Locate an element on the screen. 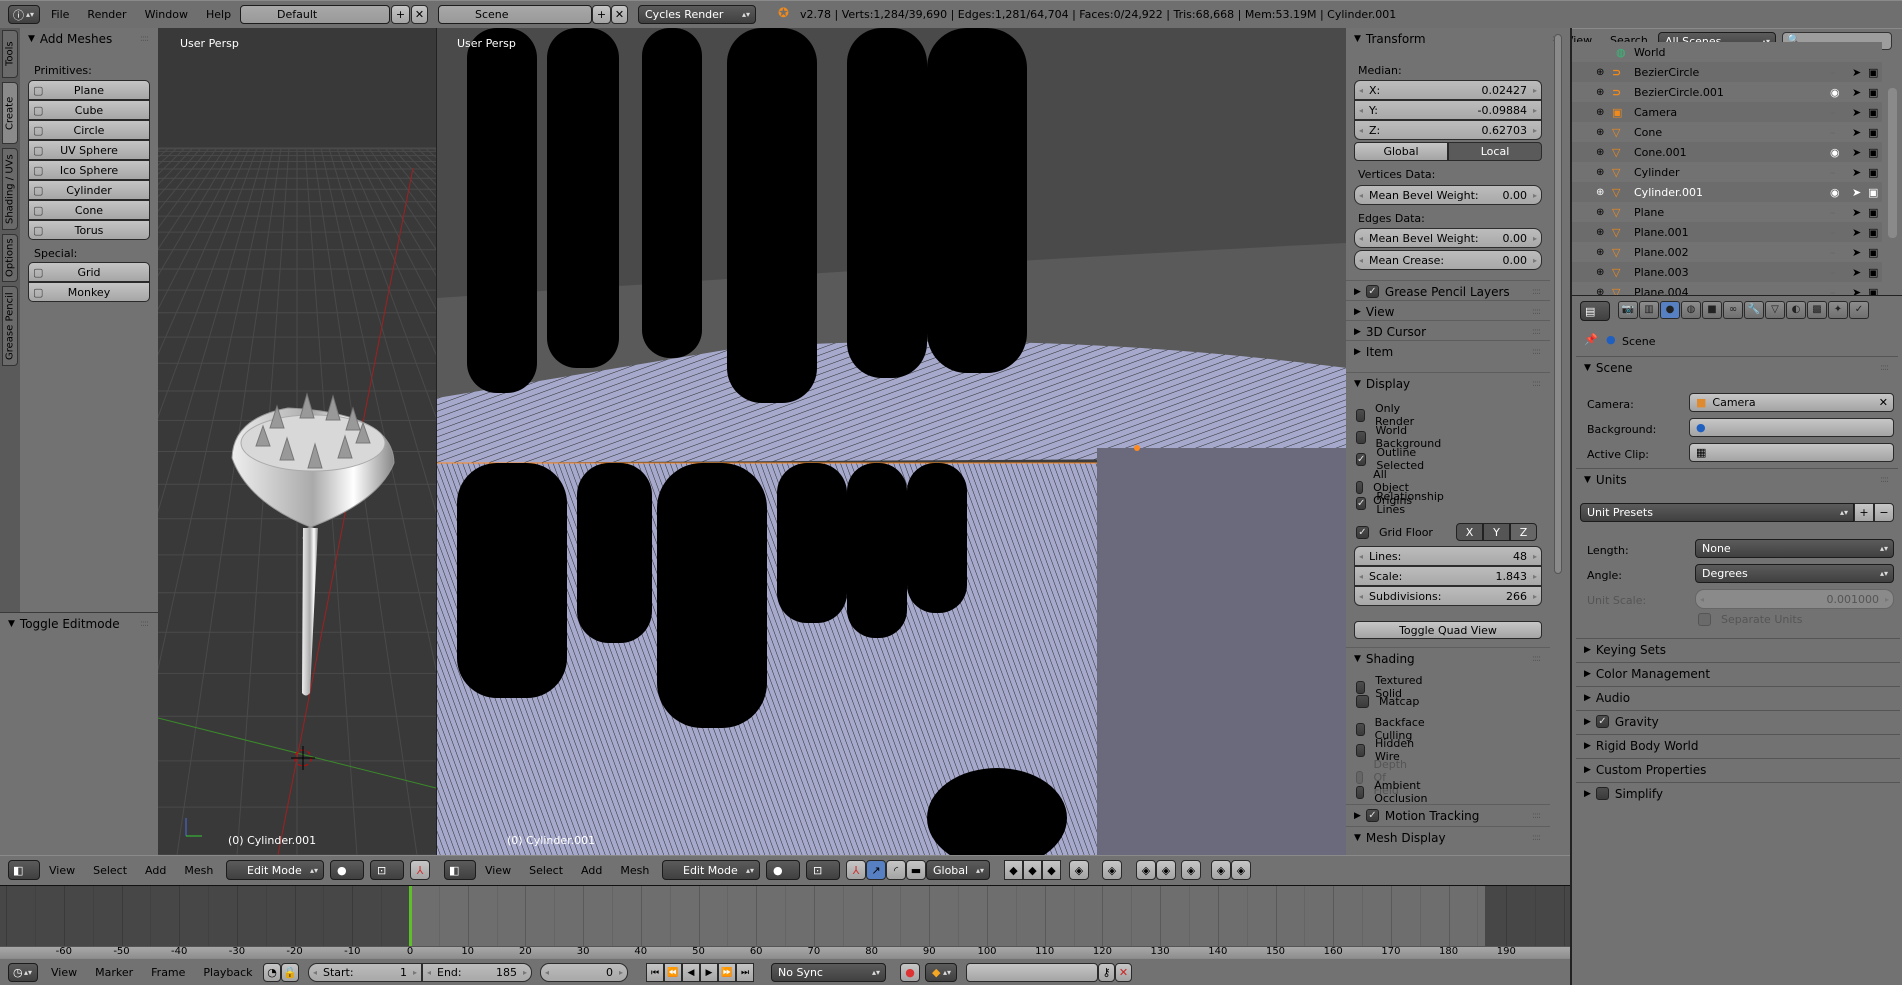  properties-tab-render-layers-icon: ▥ is located at coordinates (1649, 310).